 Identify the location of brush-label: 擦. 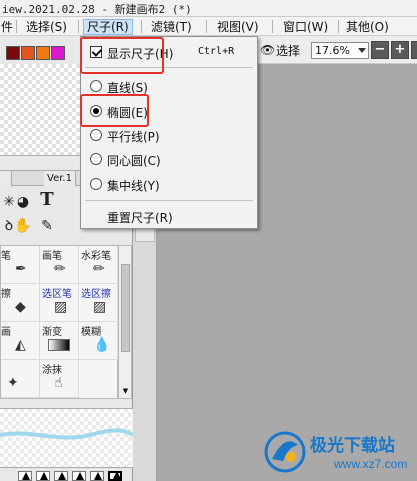
(6, 294).